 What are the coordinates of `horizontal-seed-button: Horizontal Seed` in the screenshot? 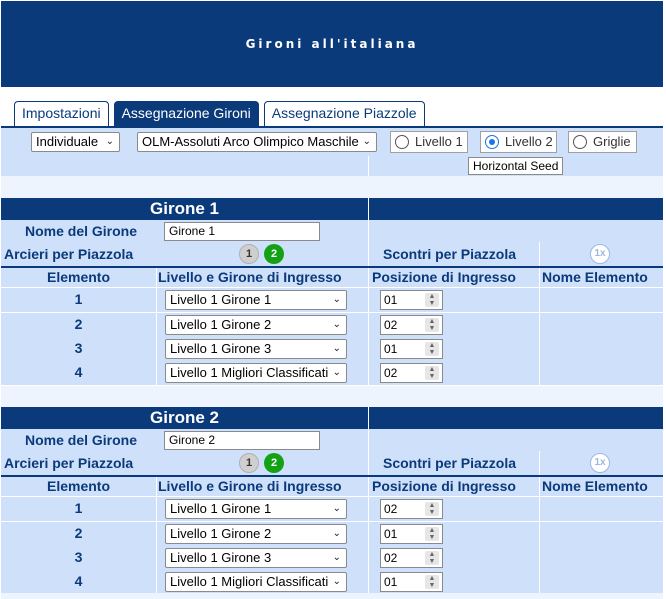 It's located at (516, 166).